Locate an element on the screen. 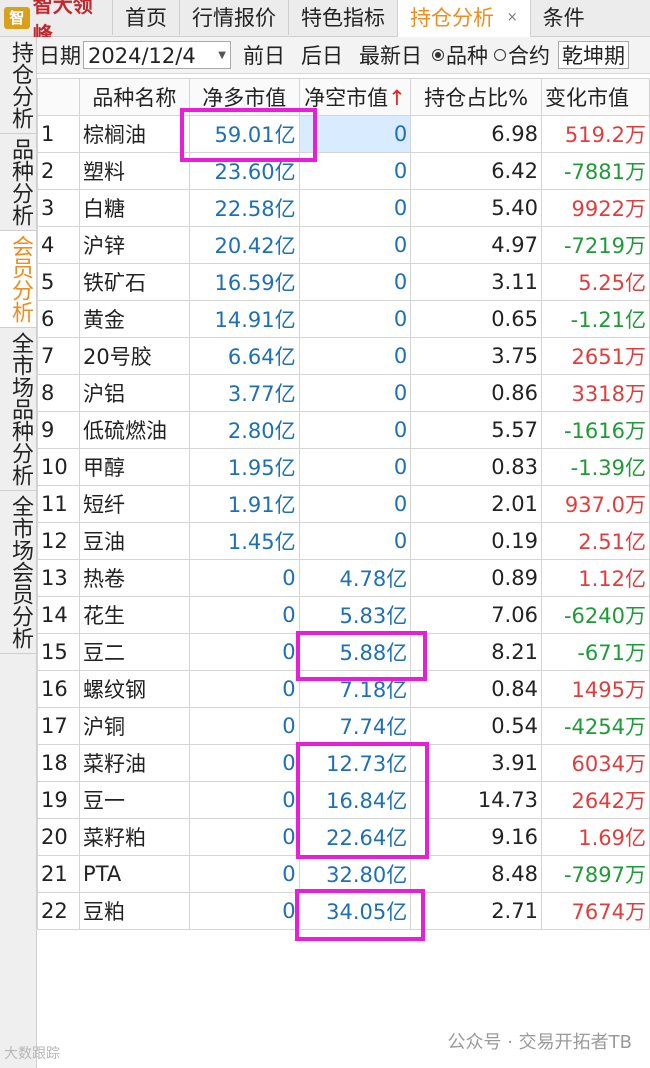  row-index: 13 is located at coordinates (58, 578).